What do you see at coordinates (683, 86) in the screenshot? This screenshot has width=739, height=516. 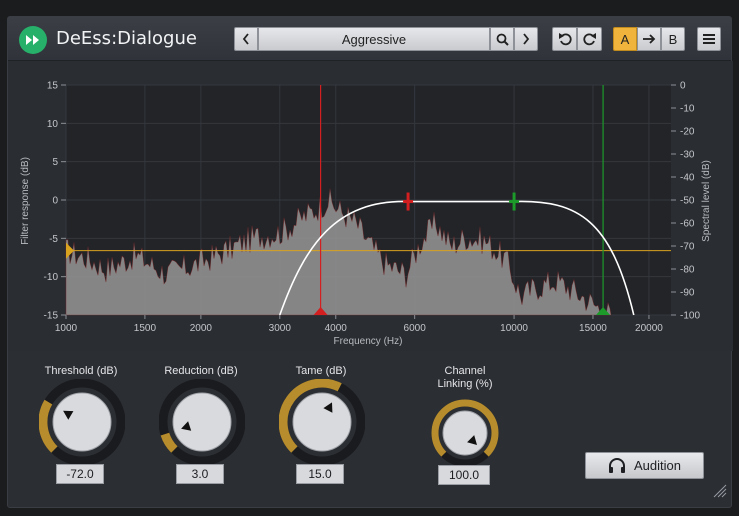 I see `right-tick-label: 0` at bounding box center [683, 86].